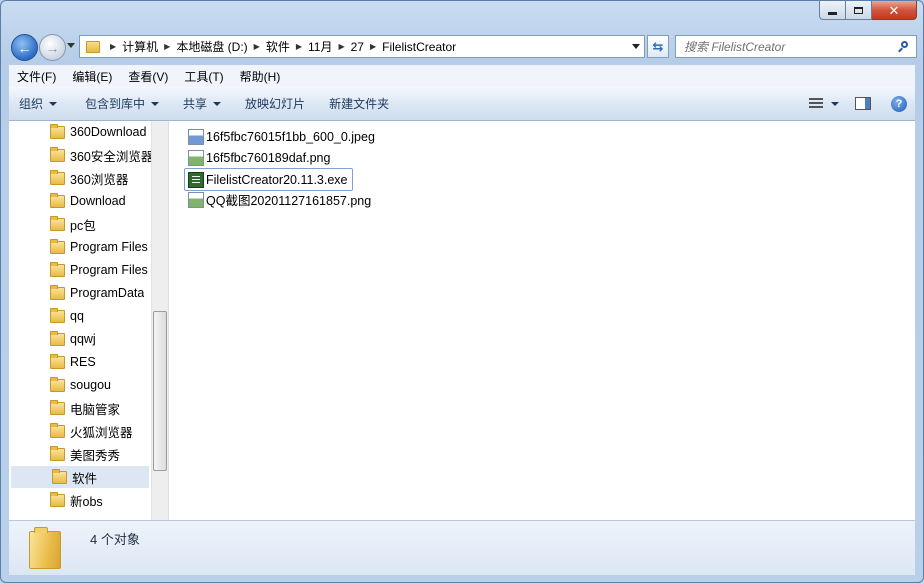 The height and width of the screenshot is (583, 924). Describe the element at coordinates (289, 201) in the screenshot. I see `file-name: QQ截图20201127161857.png` at that location.